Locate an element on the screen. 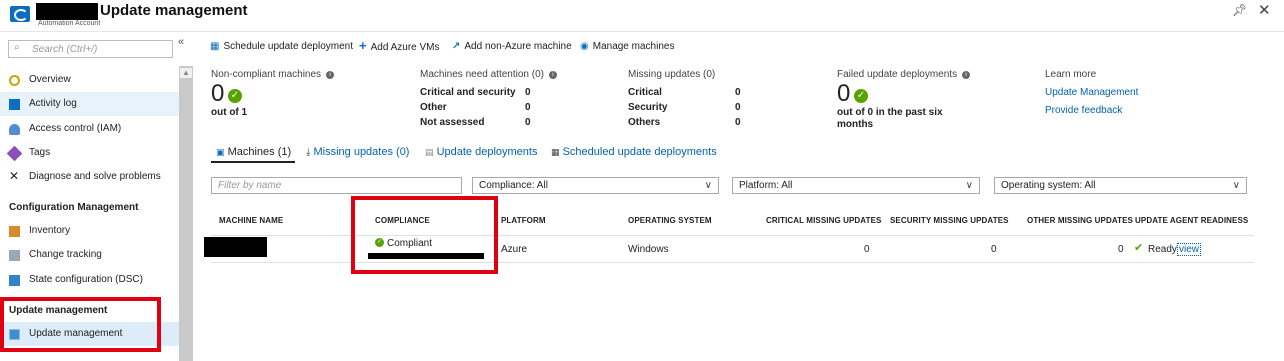 This screenshot has height=361, width=1284. sidebar-item-tags: Tags is located at coordinates (89, 153).